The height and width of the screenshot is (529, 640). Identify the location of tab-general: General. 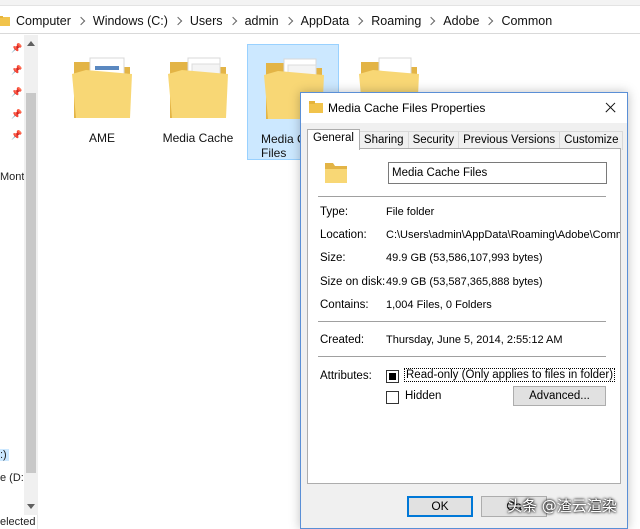
(333, 139).